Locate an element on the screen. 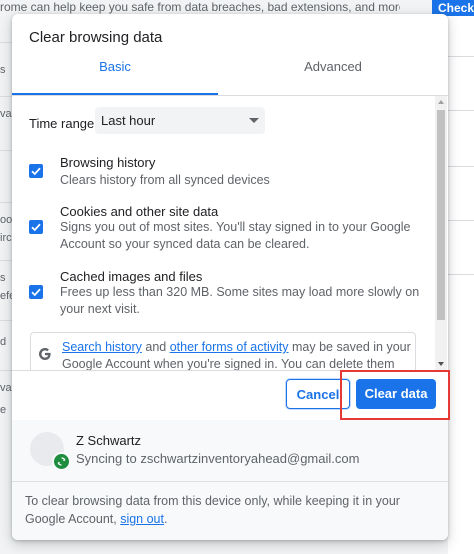  time-range-label: Time range is located at coordinates (62, 123).